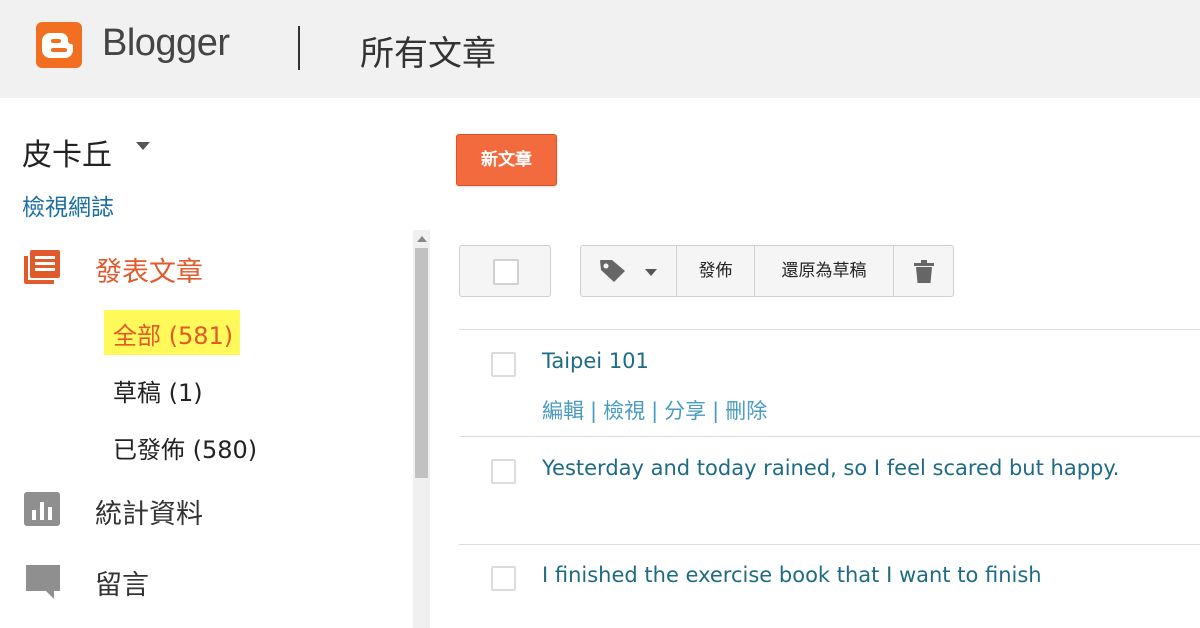 The width and height of the screenshot is (1200, 628). I want to click on header-divider, so click(299, 48).